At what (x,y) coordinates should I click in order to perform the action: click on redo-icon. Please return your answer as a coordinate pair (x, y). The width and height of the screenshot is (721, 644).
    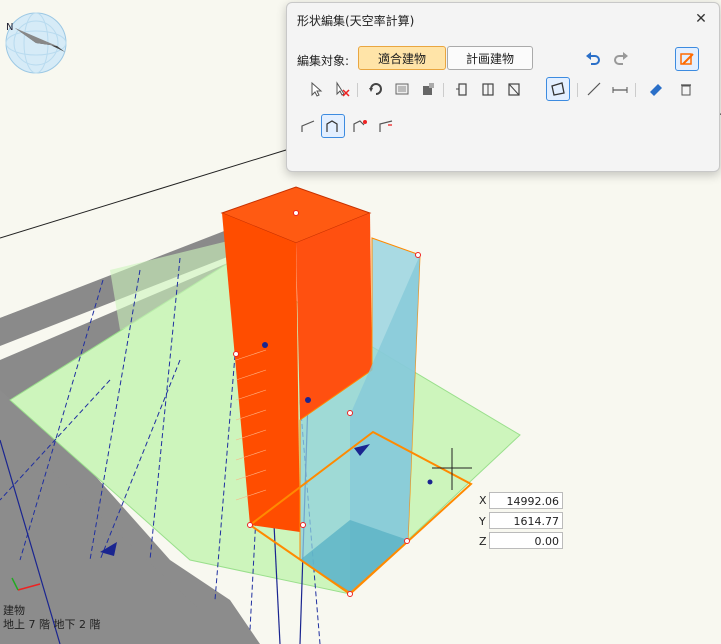
    Looking at the image, I should click on (621, 59).